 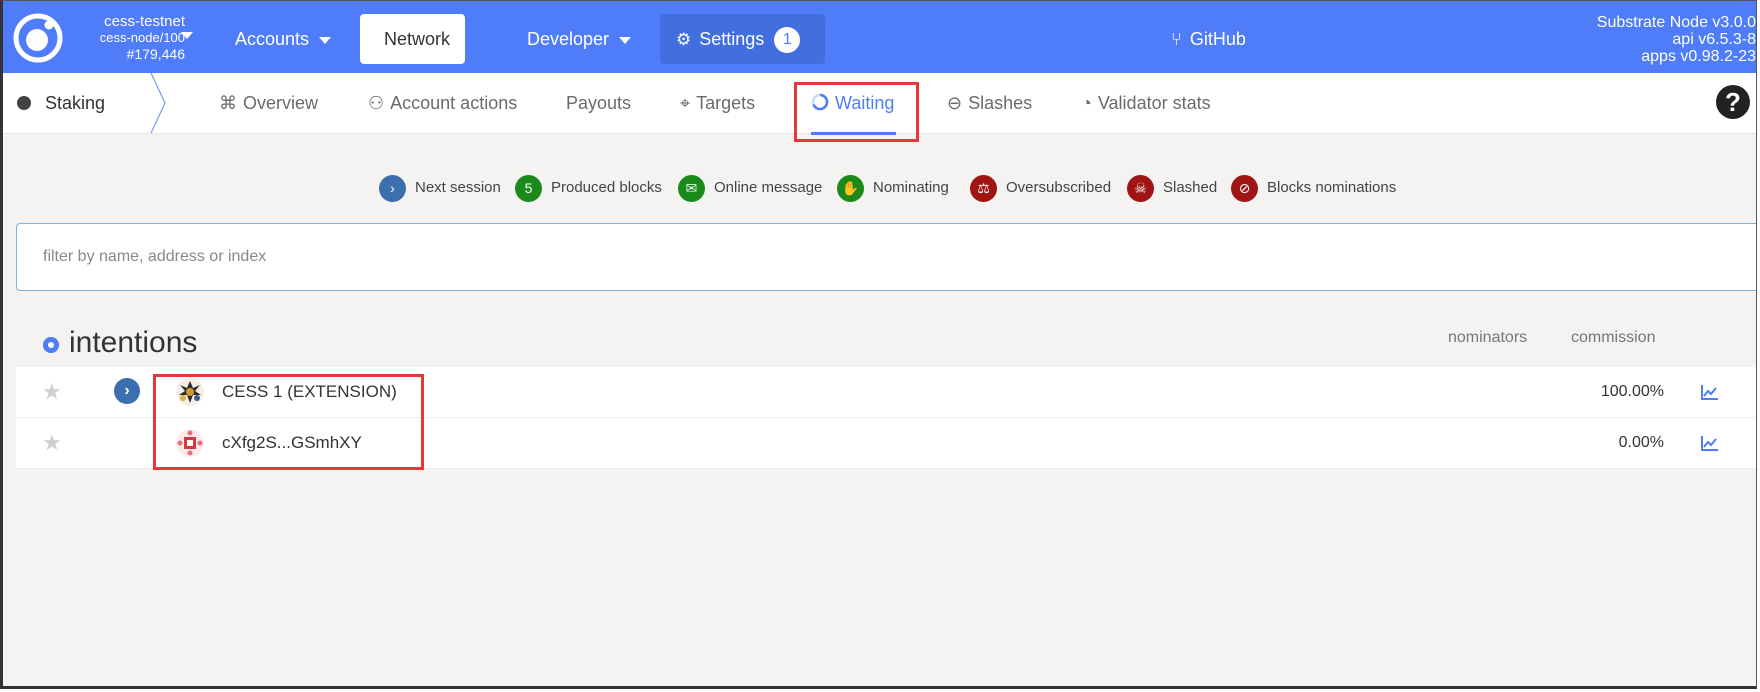 I want to click on user-cog-icon: ⚇, so click(x=376, y=103).